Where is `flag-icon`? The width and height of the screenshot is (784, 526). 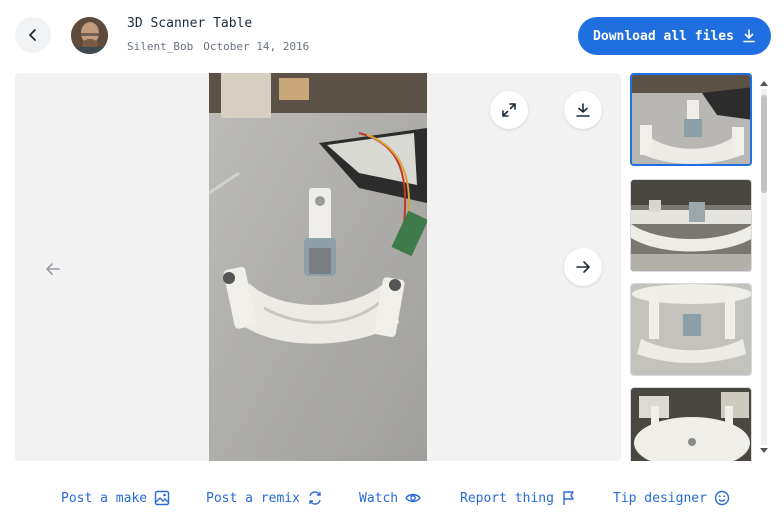 flag-icon is located at coordinates (568, 498).